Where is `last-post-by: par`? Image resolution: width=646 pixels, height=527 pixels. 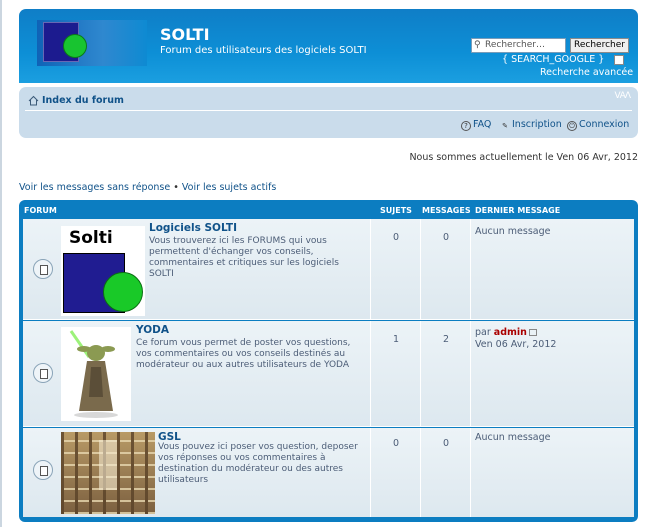
last-post-by: par is located at coordinates (483, 332).